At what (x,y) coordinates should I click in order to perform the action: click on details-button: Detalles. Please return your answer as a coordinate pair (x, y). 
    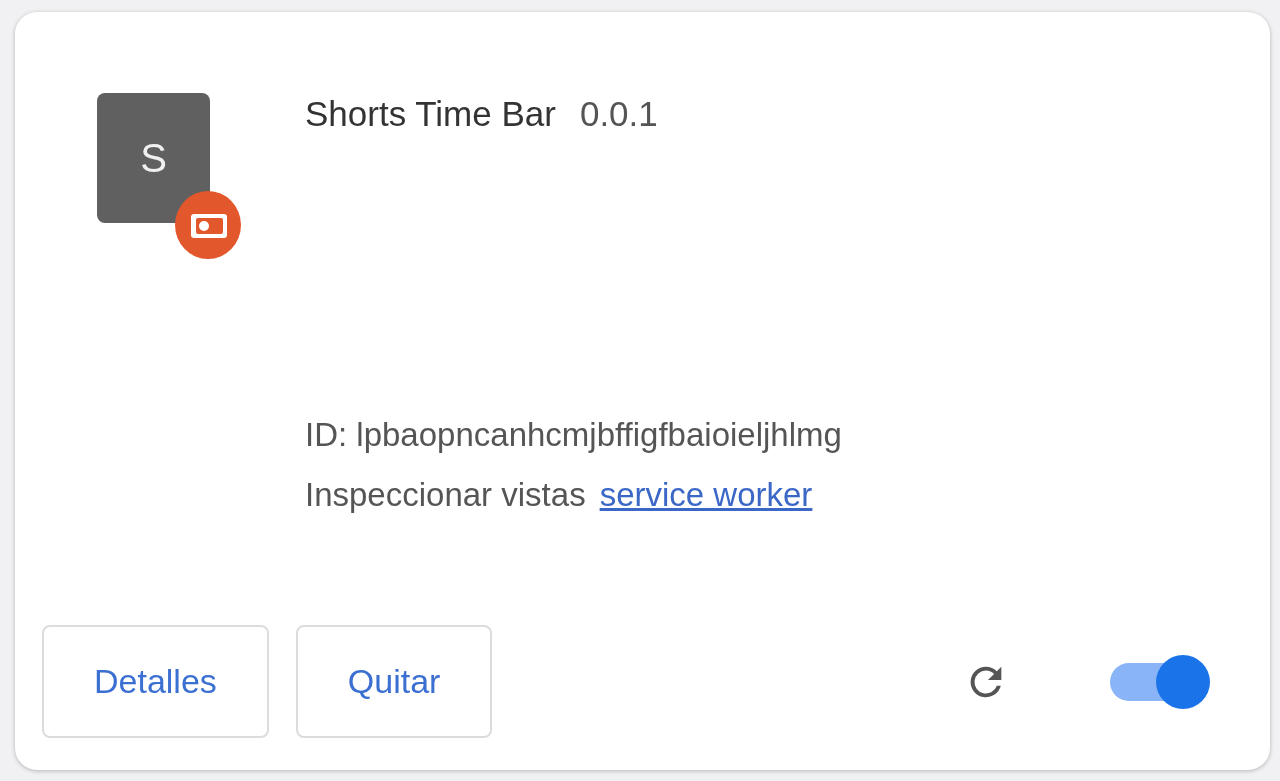
    Looking at the image, I should click on (155, 681).